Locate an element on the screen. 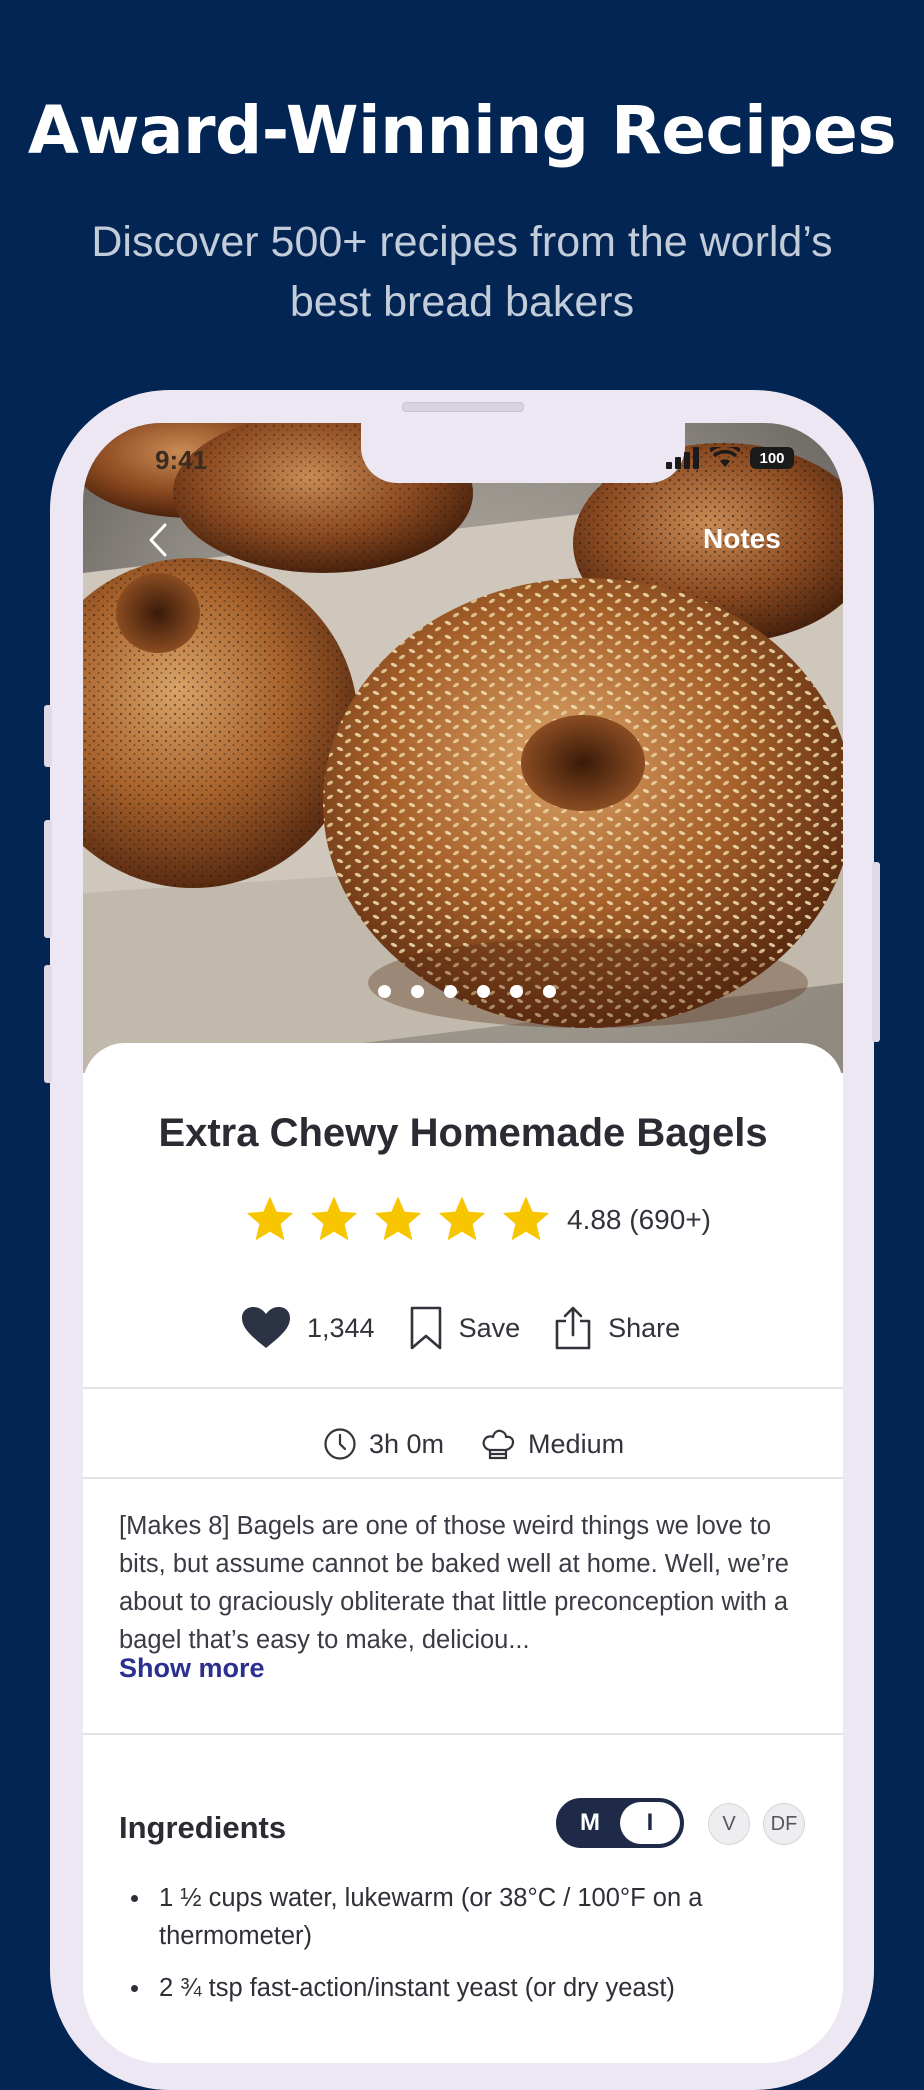 Image resolution: width=924 pixels, height=2090 pixels. heart-icon is located at coordinates (266, 1327).